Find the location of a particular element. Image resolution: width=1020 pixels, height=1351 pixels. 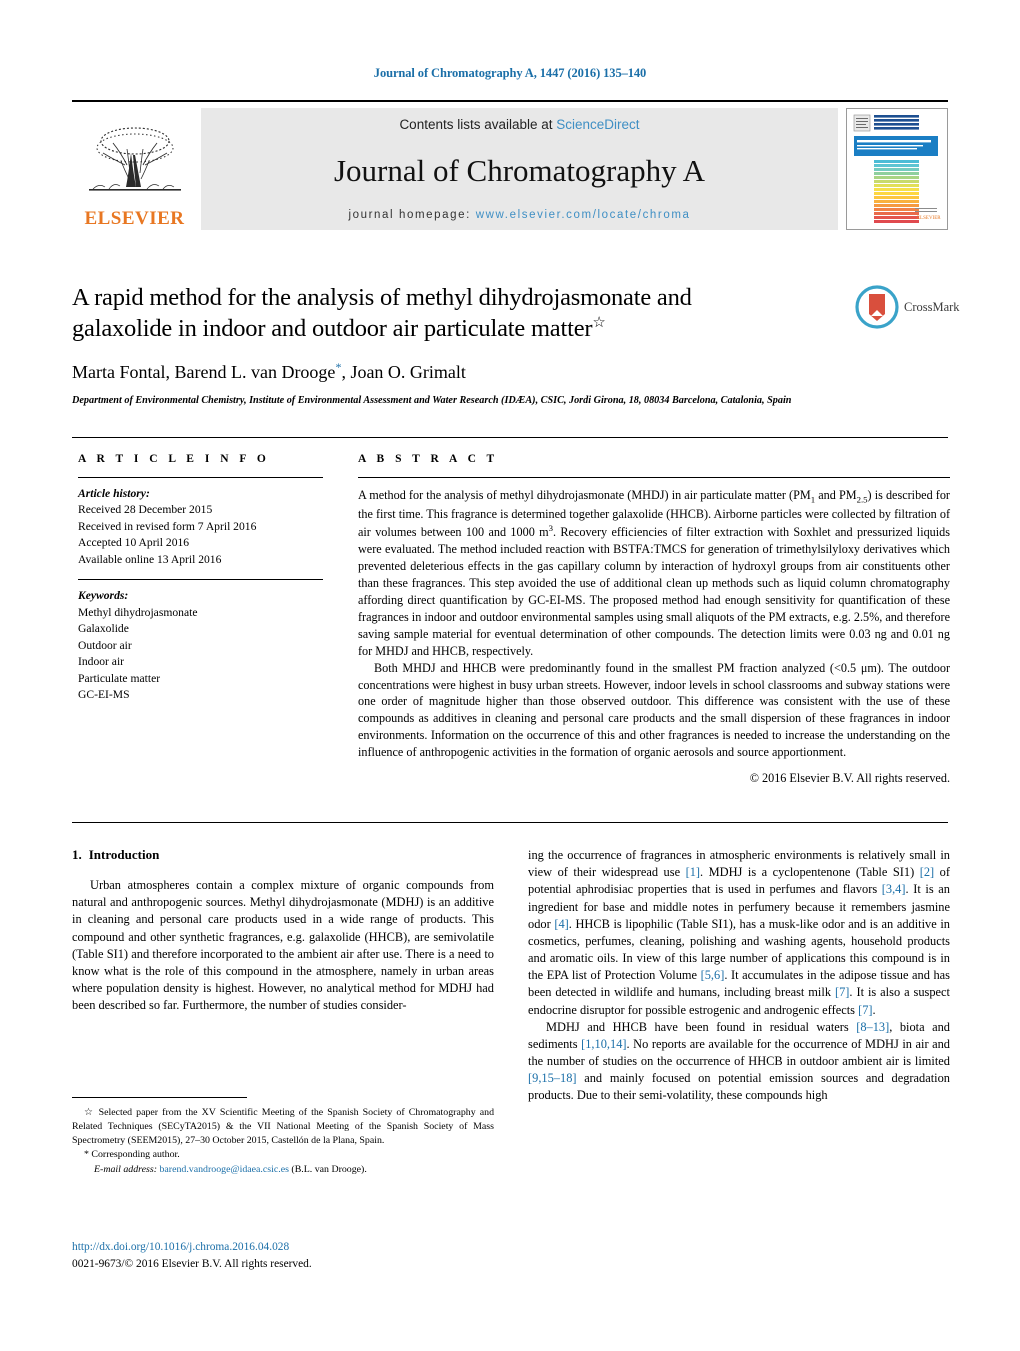

svg-text: ELSEVIER is located at coordinates (929, 218).